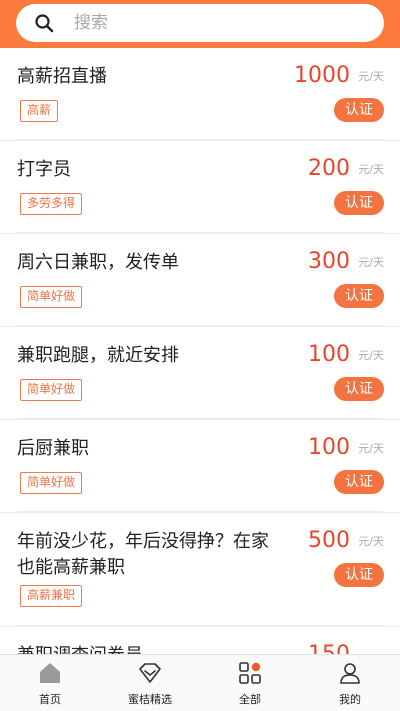 Image resolution: width=400 pixels, height=711 pixels. Describe the element at coordinates (143, 554) in the screenshot. I see `job-title: 年前没少花，年后没得挣？在家也能高薪兼职` at that location.